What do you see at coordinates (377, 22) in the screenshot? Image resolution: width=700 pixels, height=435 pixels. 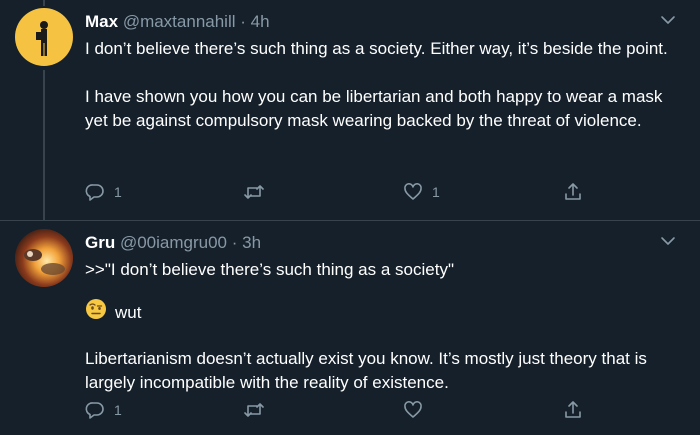 I see `tweet-header: Max @maxtannahill · 4h` at bounding box center [377, 22].